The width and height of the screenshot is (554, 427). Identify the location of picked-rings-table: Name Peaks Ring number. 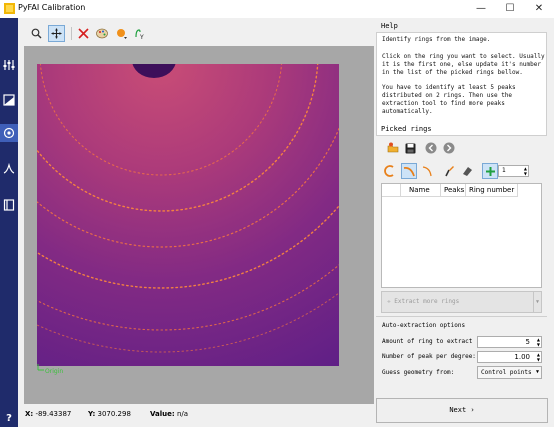
(461, 235).